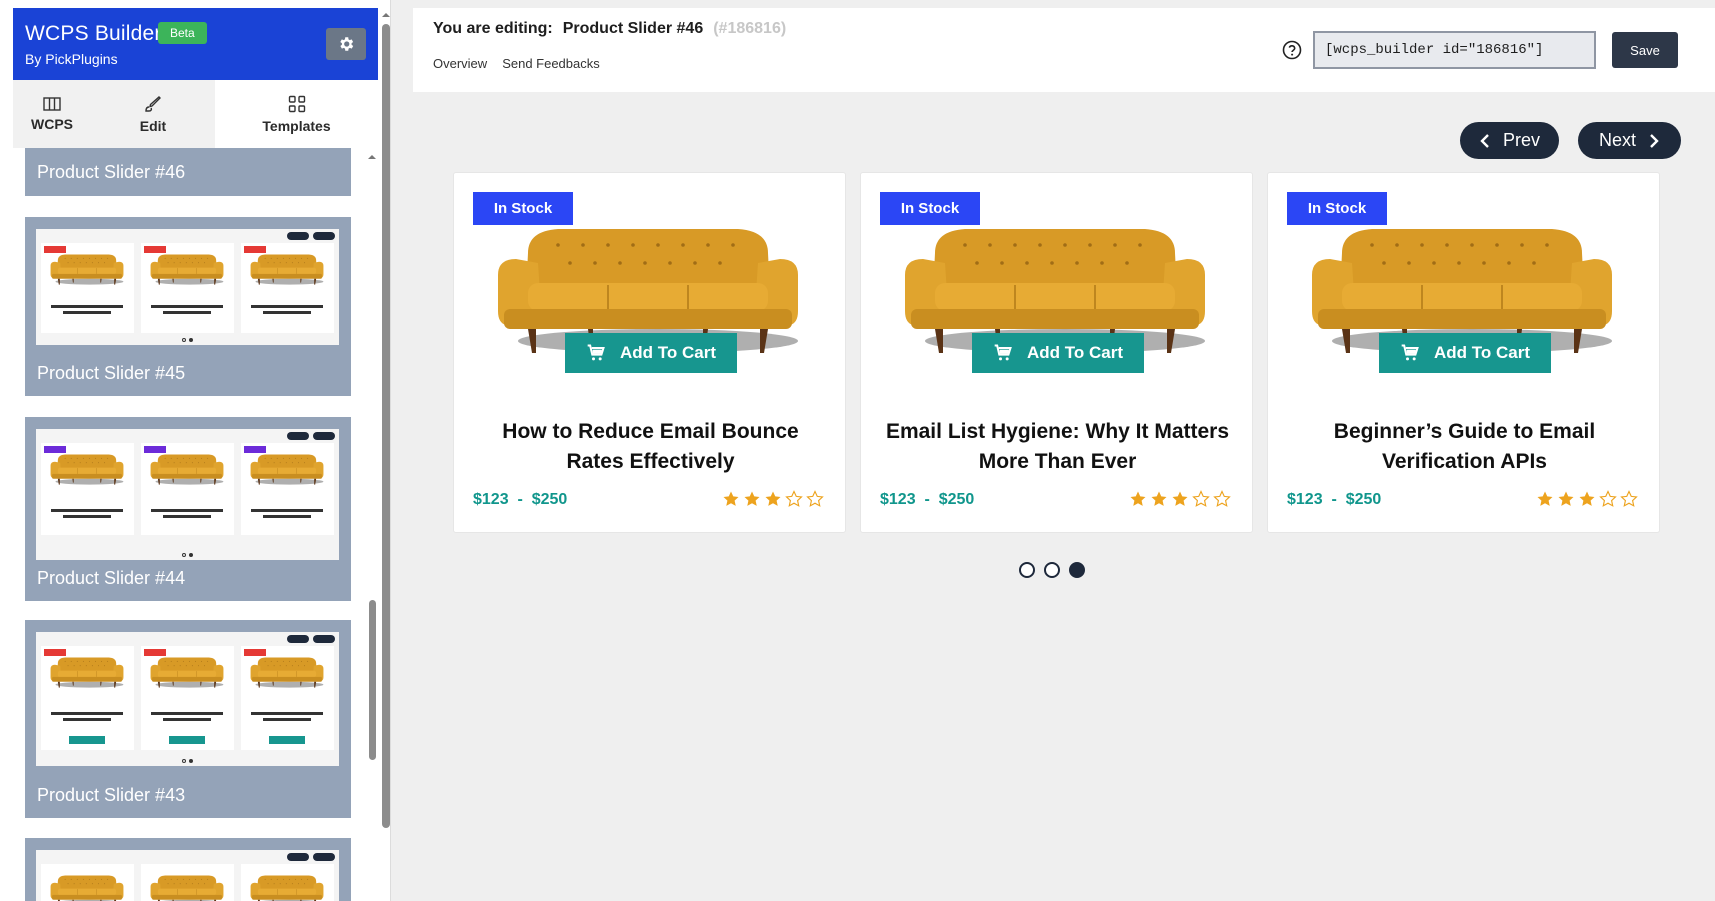 This screenshot has width=1715, height=901. I want to click on template-card: Product Slider #46, so click(188, 172).